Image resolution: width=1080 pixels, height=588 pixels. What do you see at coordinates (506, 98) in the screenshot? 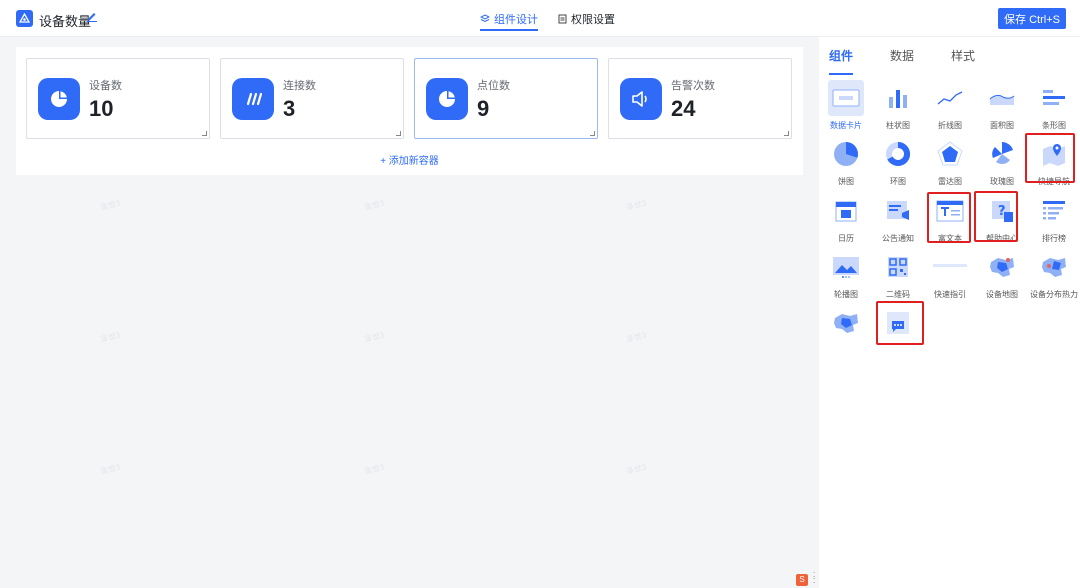
I see `stat-card-points: 点位数 9` at bounding box center [506, 98].